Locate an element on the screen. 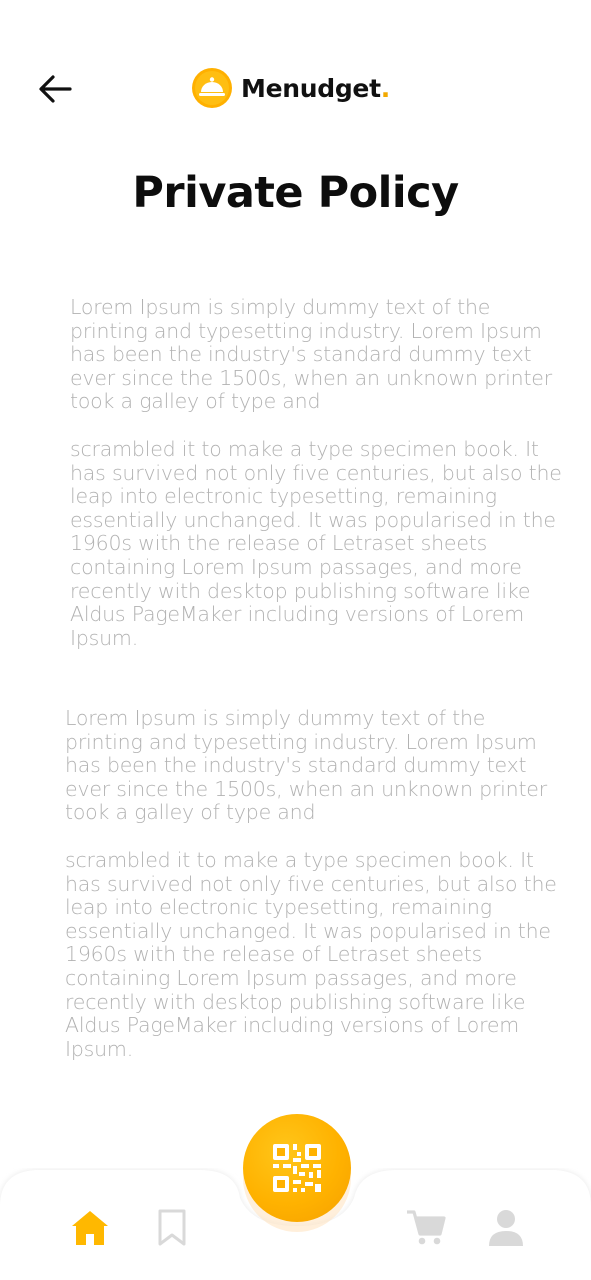 The width and height of the screenshot is (591, 1280). brand-name: Menudget is located at coordinates (311, 88).